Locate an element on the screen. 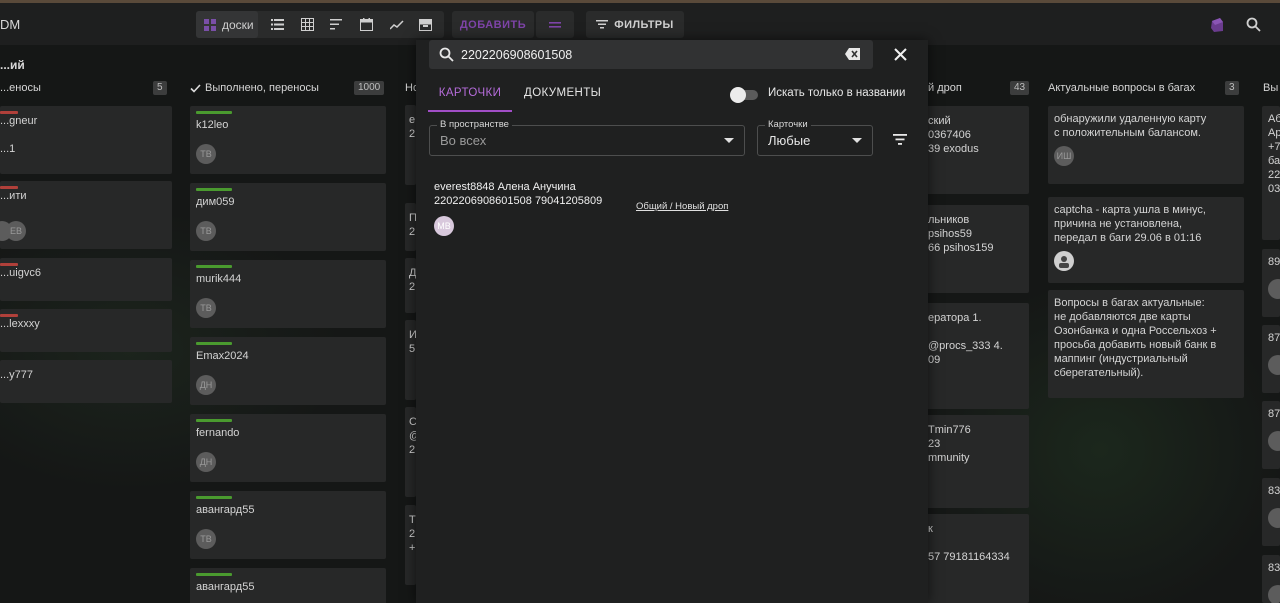 The image size is (1280, 603). sort-filter-icon is located at coordinates (900, 139).